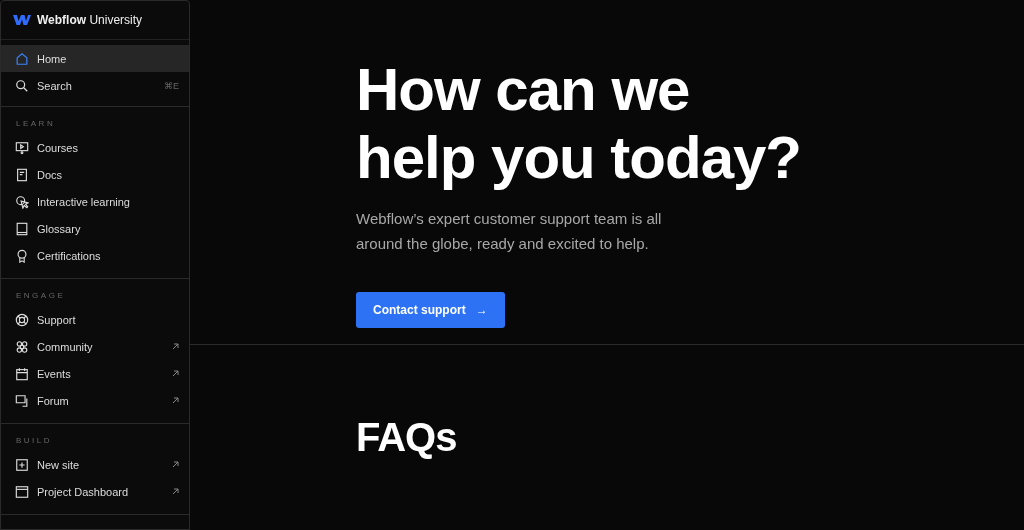  What do you see at coordinates (22, 58) in the screenshot?
I see `house-icon` at bounding box center [22, 58].